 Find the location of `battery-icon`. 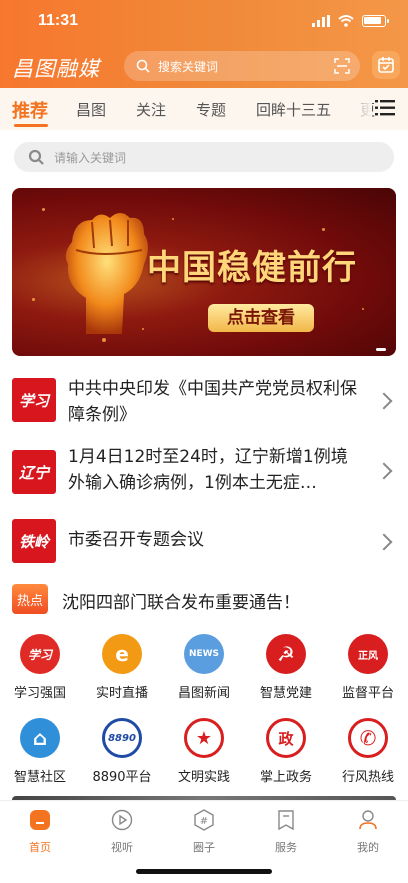

battery-icon is located at coordinates (375, 21).